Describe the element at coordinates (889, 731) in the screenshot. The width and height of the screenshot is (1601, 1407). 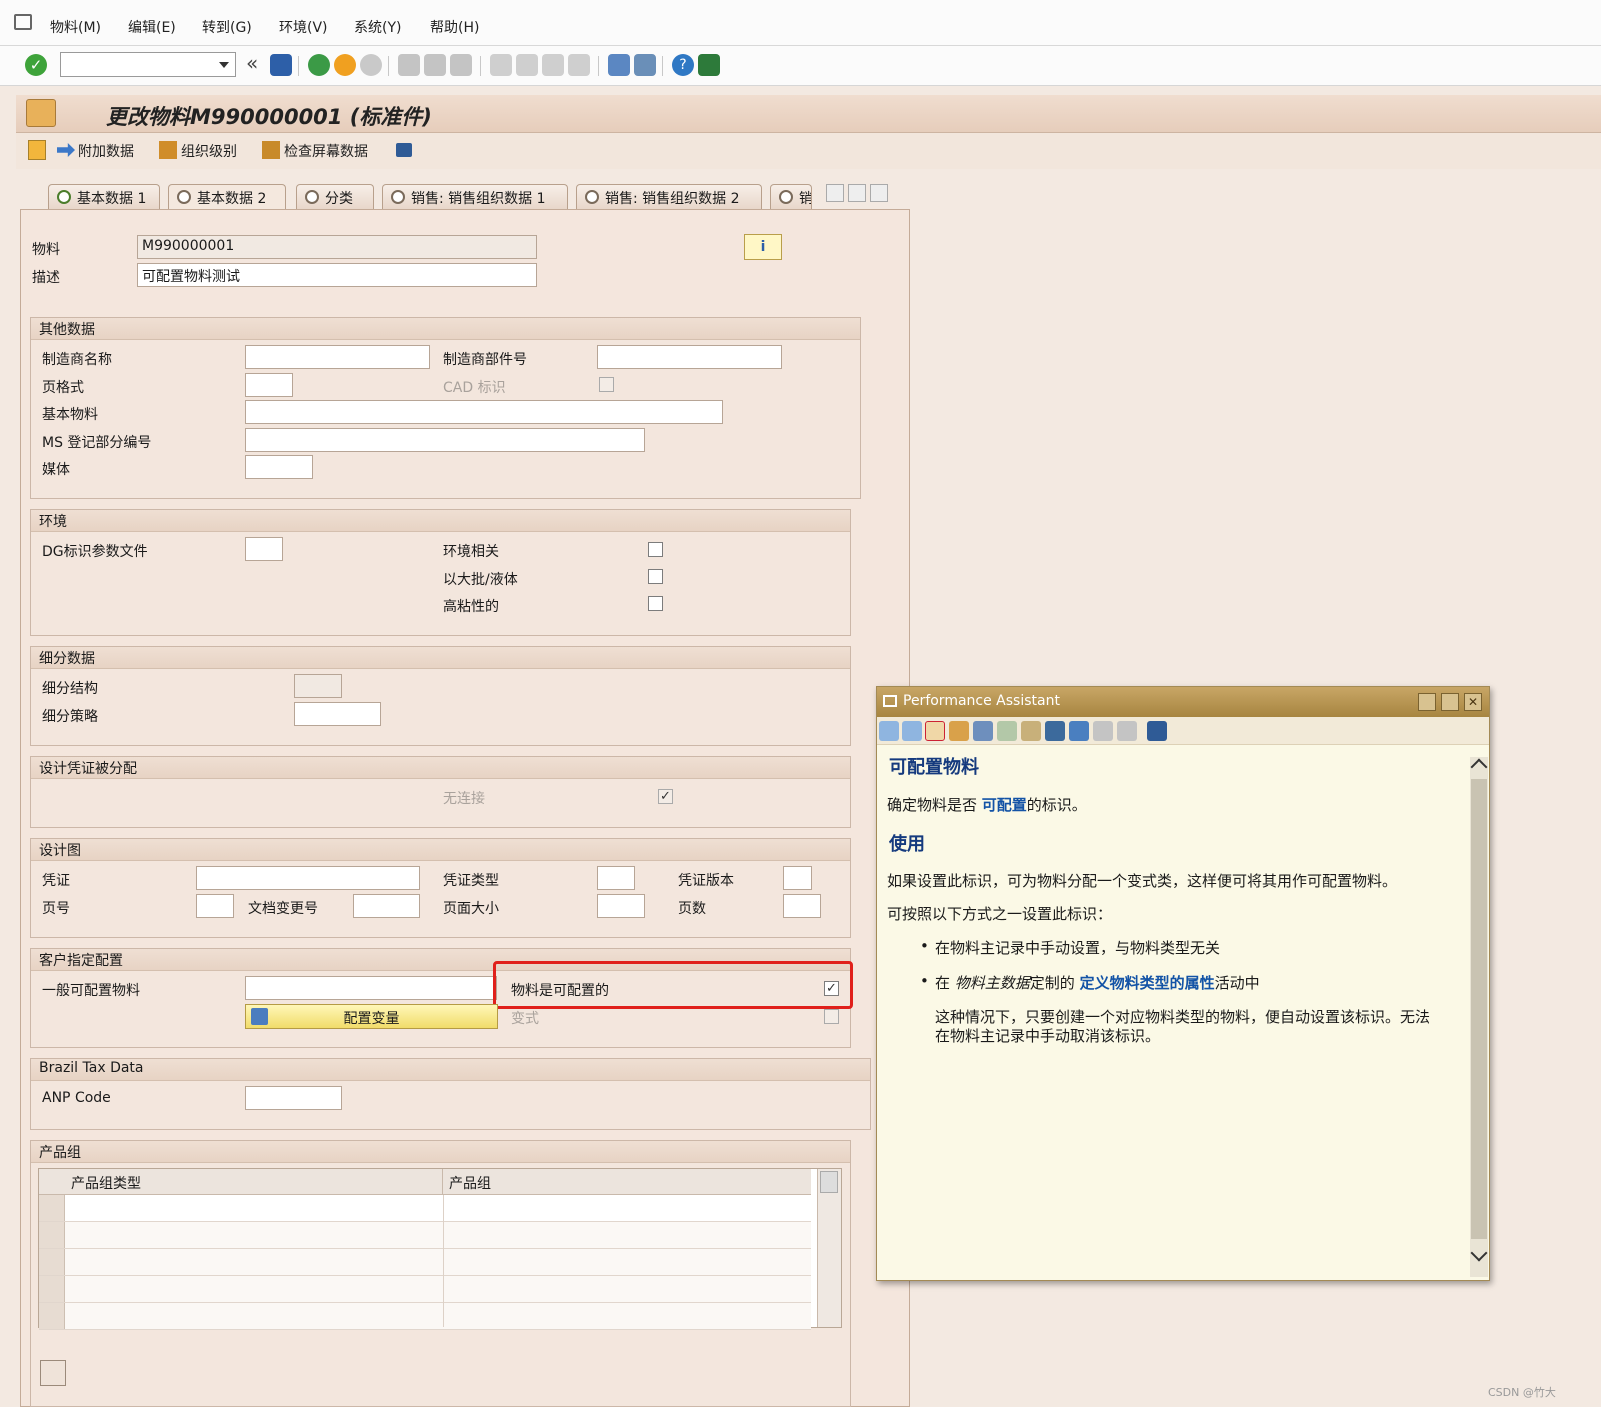
I see `pa-back-icon` at that location.